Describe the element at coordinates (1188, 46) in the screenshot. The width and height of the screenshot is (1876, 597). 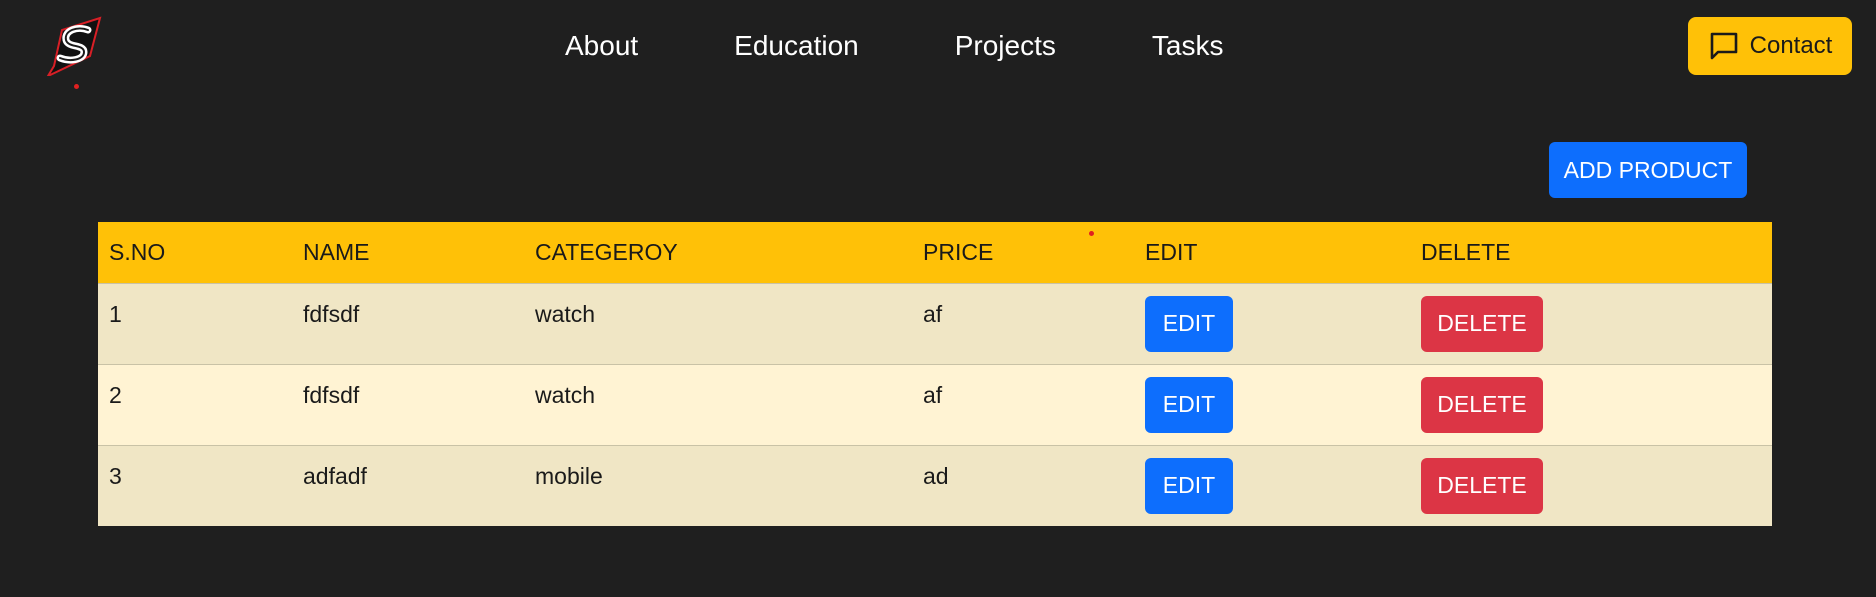
I see `nav-tasks: Tasks` at that location.